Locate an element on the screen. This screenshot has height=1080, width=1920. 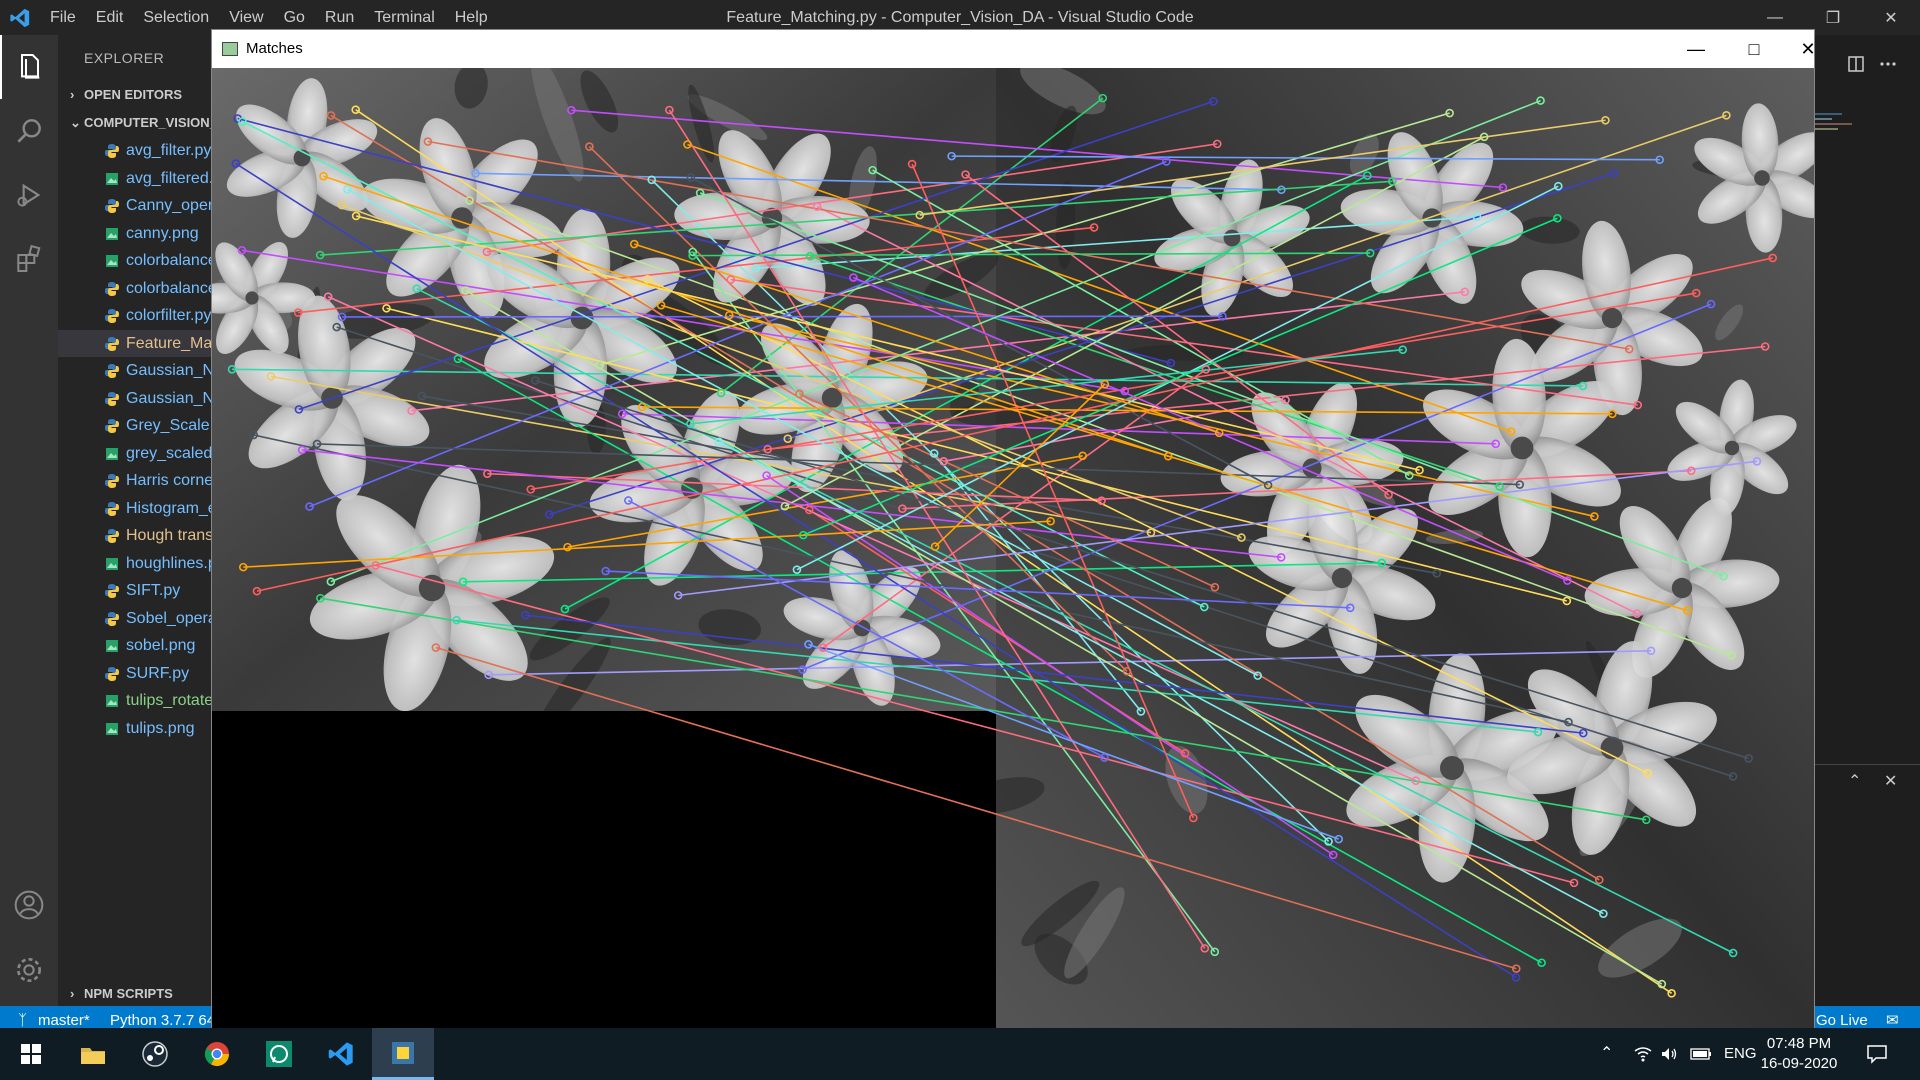
account-icon is located at coordinates (29, 905).